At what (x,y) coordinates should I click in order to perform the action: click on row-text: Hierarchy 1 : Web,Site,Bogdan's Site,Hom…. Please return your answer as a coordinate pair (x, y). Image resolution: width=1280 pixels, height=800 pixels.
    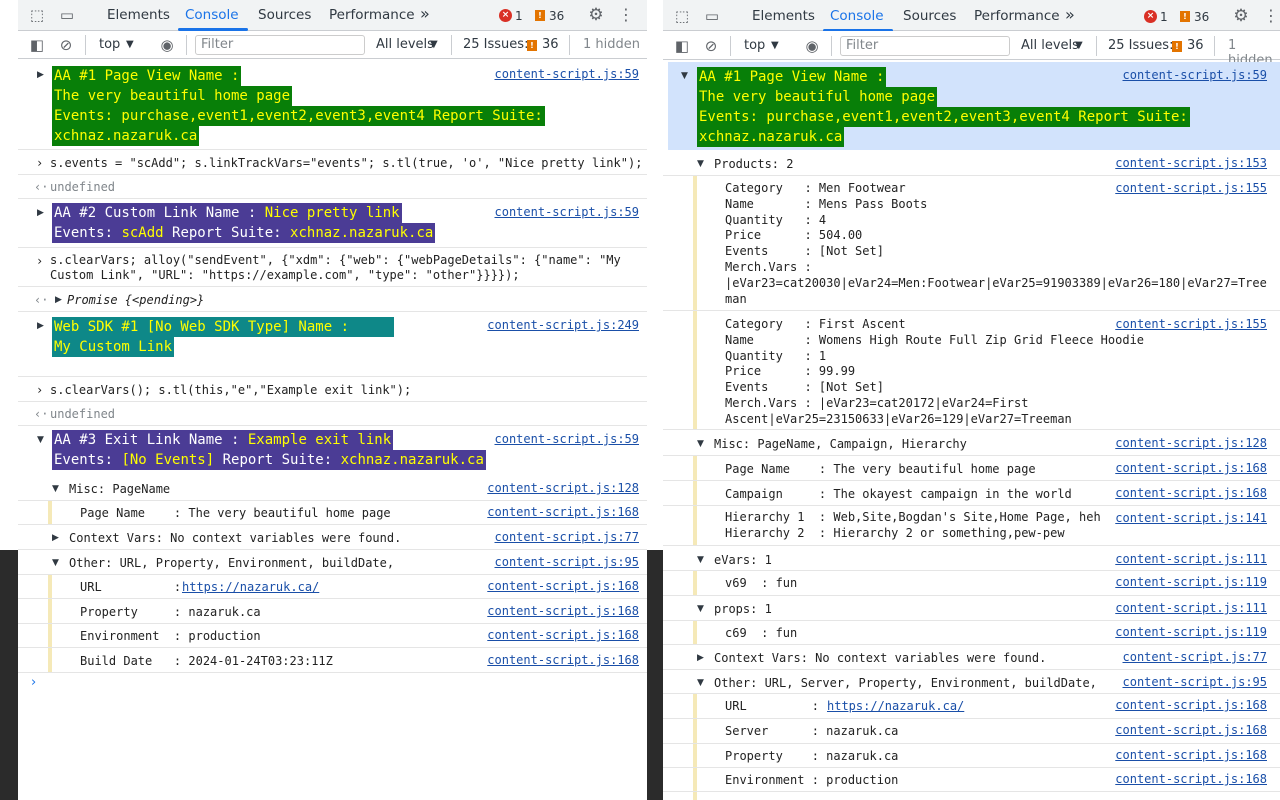
    Looking at the image, I should click on (913, 525).